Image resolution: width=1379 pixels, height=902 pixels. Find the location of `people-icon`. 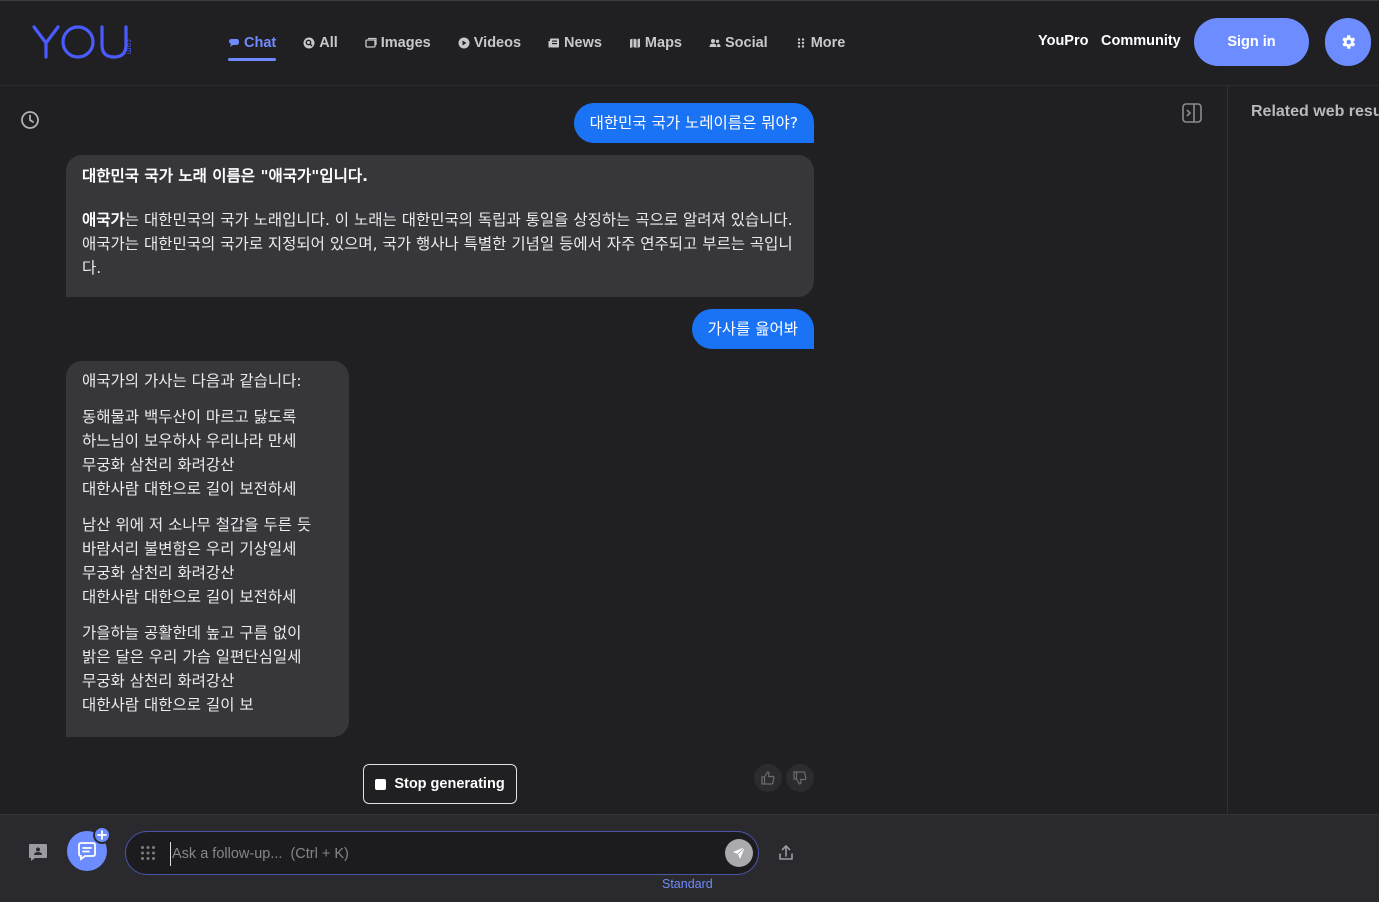

people-icon is located at coordinates (715, 43).